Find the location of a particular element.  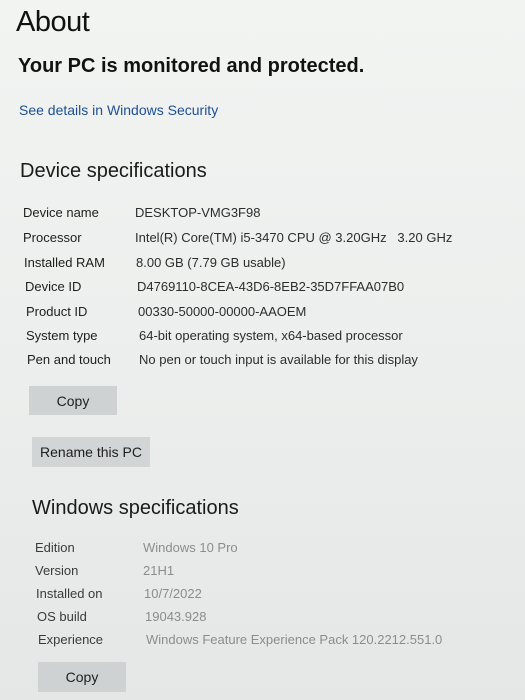

spec-label: Device name is located at coordinates (61, 212).